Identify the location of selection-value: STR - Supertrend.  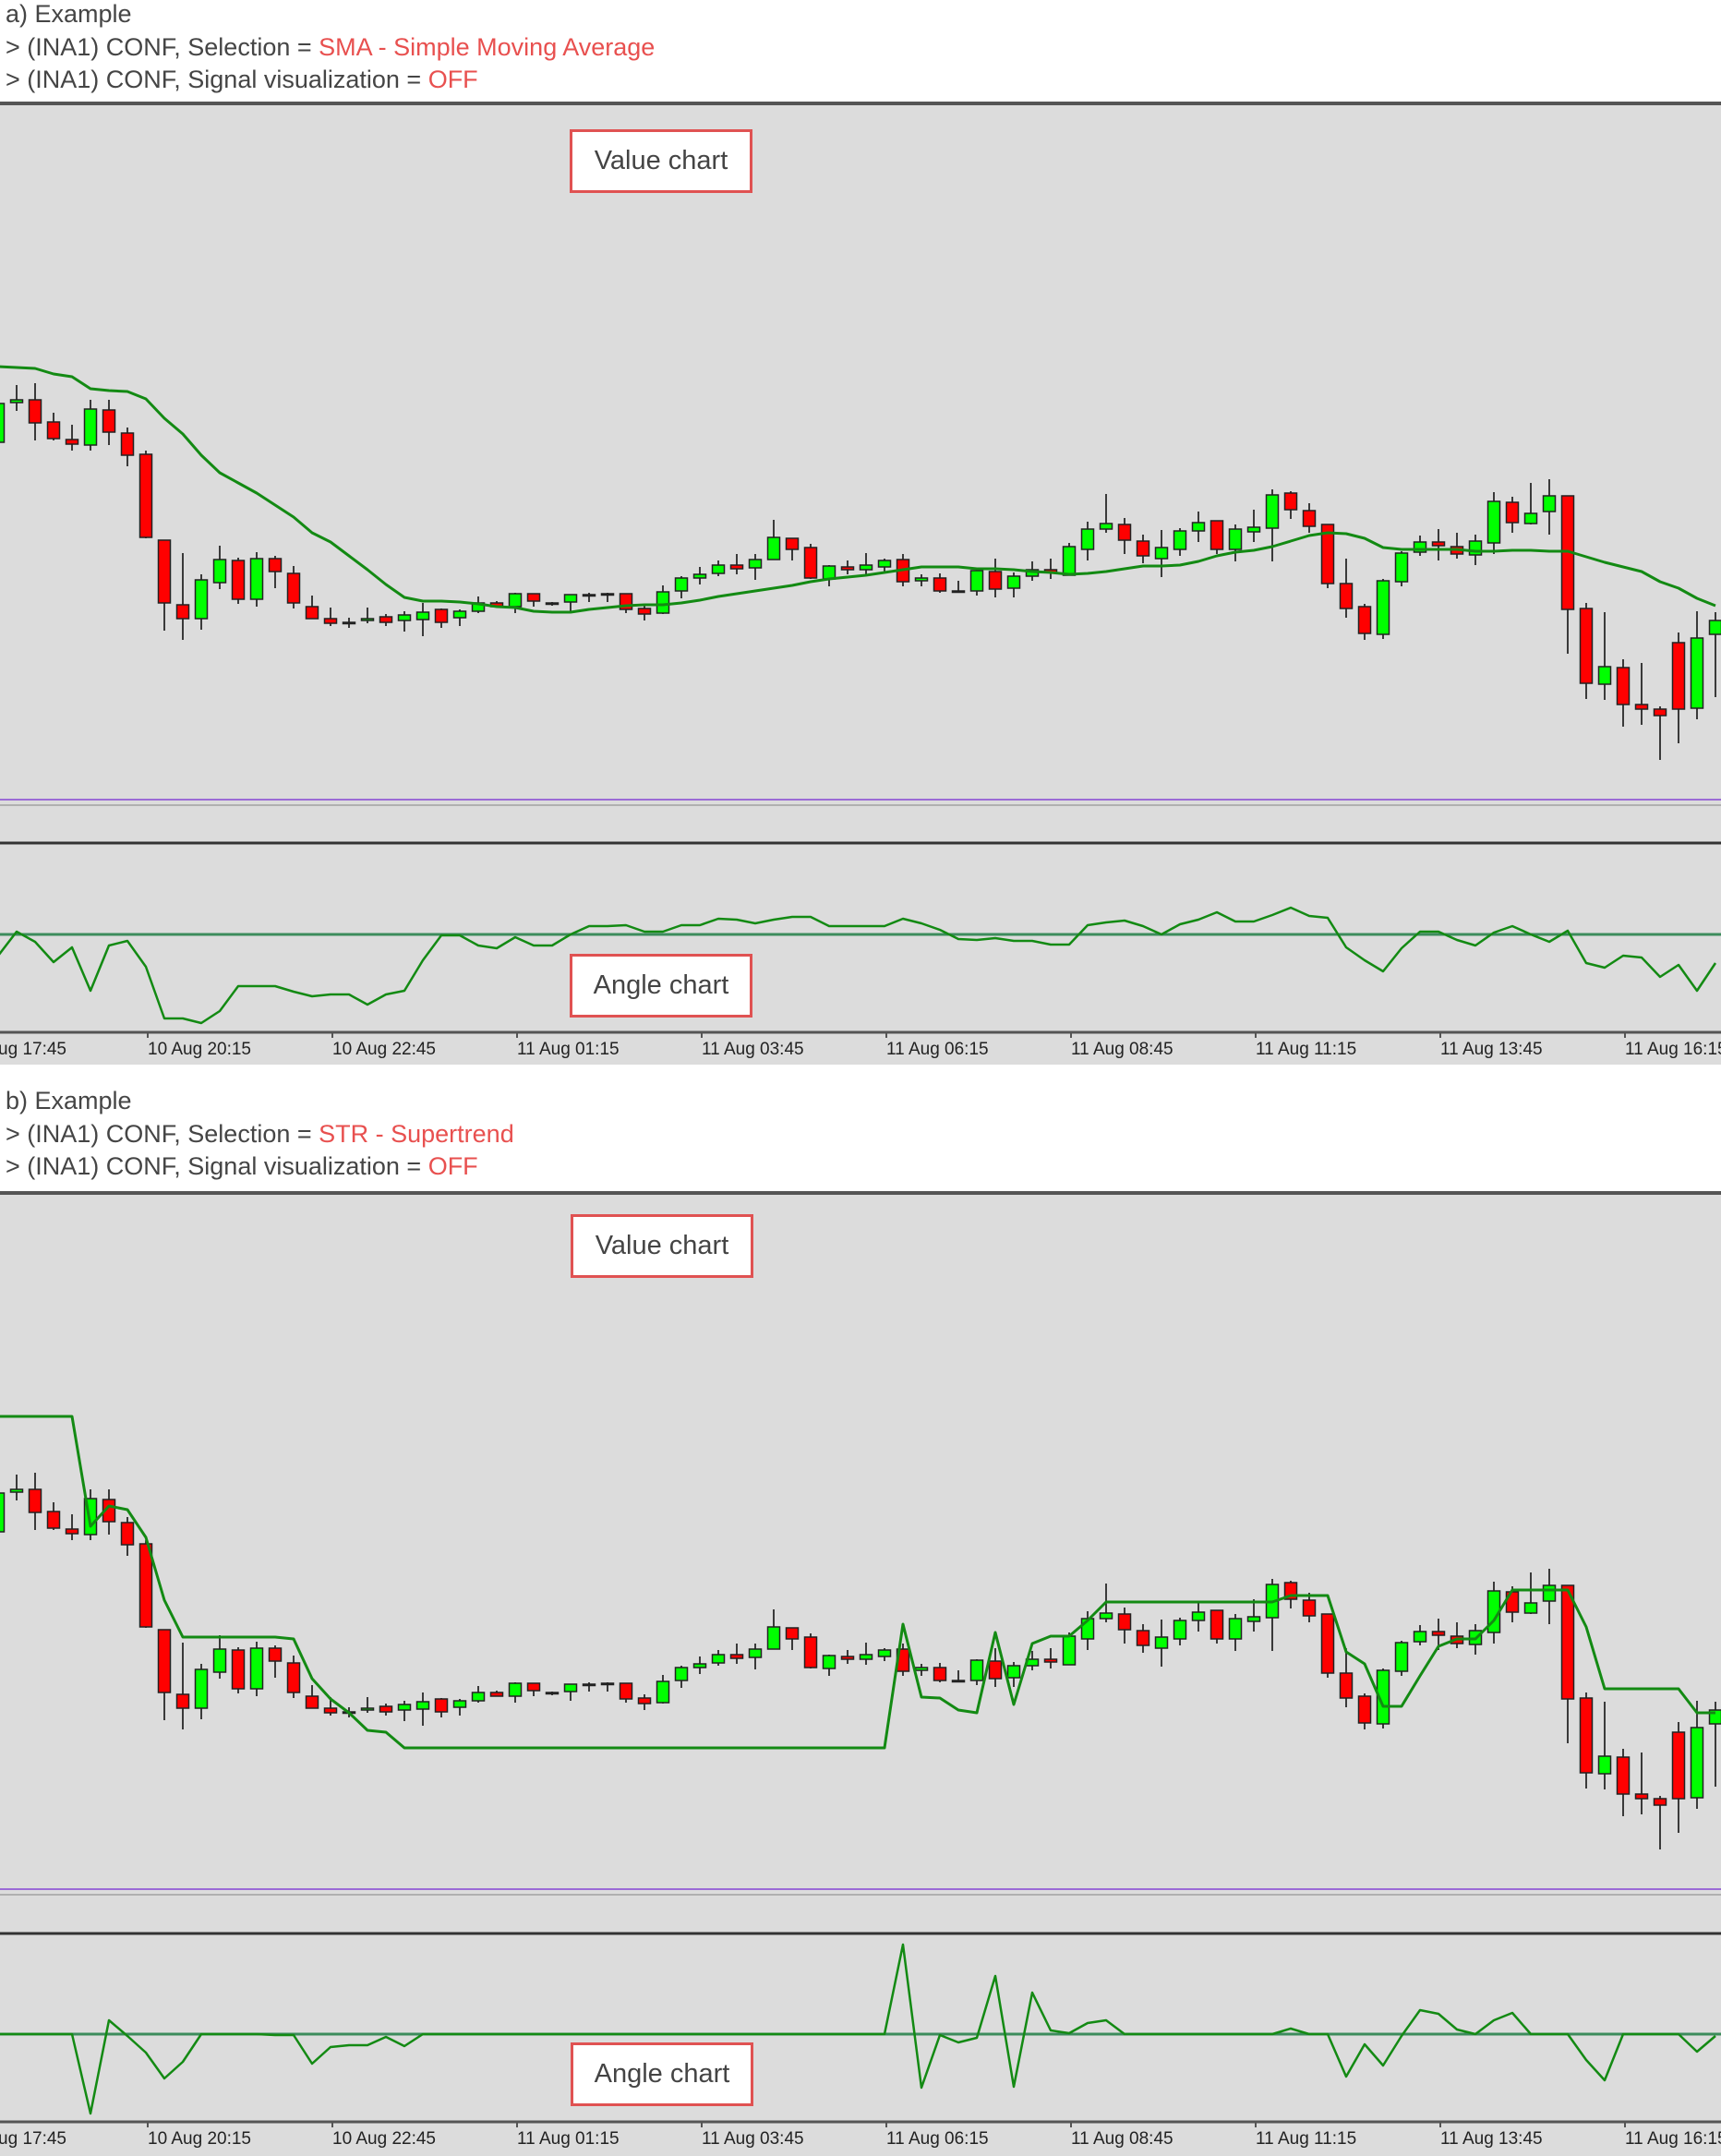
(417, 1134).